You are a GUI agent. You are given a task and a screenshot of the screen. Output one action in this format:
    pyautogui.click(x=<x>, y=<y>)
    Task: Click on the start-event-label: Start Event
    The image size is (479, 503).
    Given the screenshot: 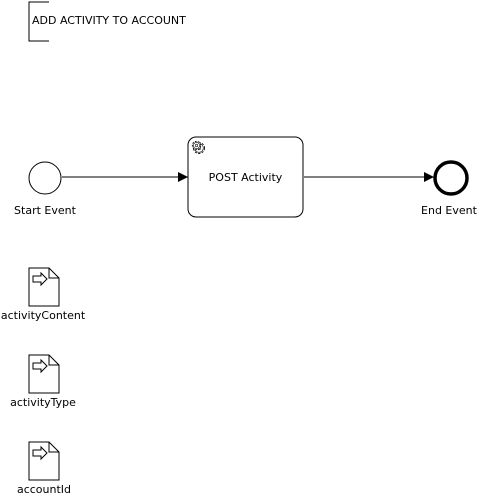 What is the action you would take?
    pyautogui.click(x=45, y=210)
    